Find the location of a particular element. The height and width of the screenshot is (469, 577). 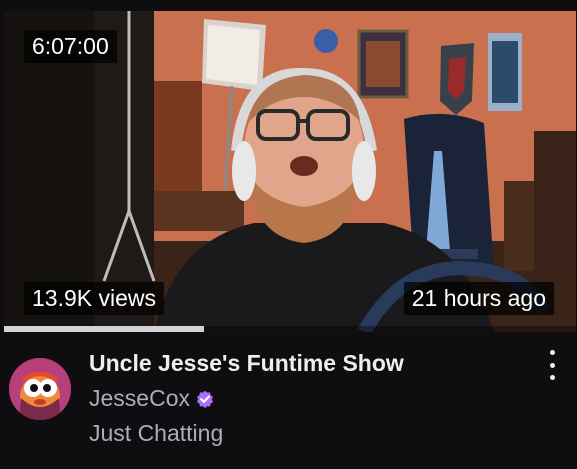

channel-avatar is located at coordinates (40, 389).